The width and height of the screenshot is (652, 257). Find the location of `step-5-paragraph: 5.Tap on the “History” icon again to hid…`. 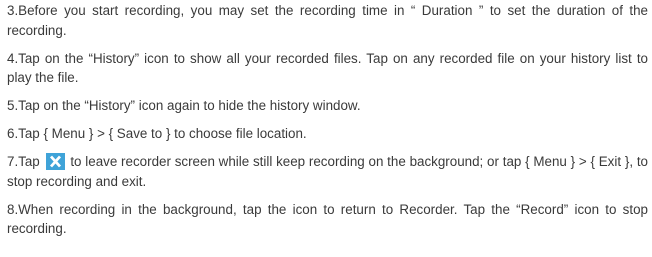

step-5-paragraph: 5.Tap on the “History” icon again to hid… is located at coordinates (184, 105).